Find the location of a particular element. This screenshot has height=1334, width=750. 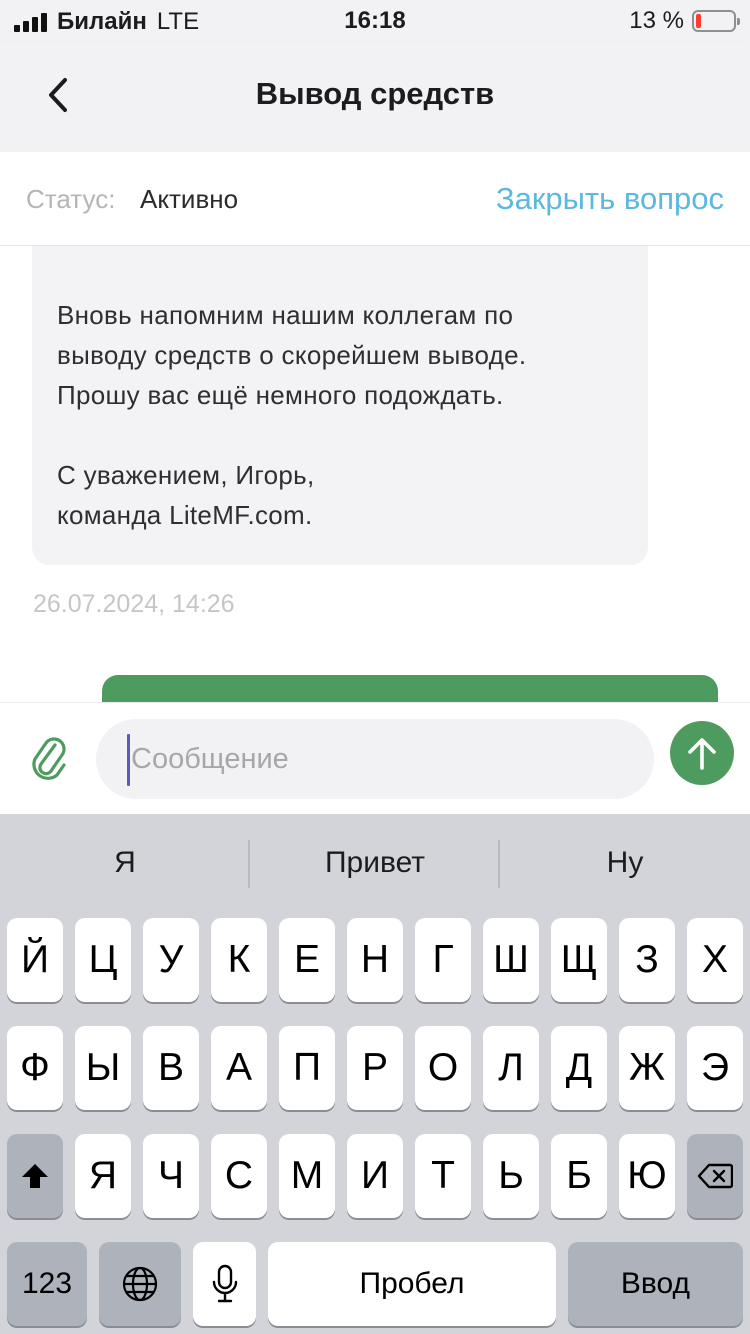

key: Е is located at coordinates (307, 960).